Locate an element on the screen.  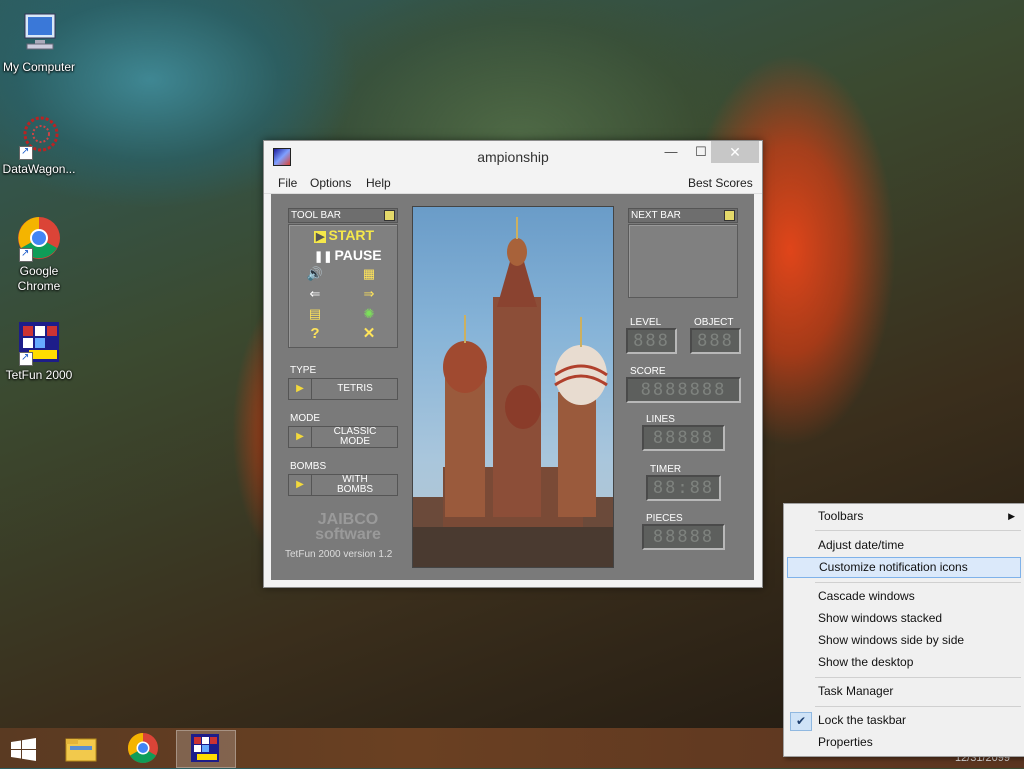
mode-selector: ▶ CLASSIC MODE is located at coordinates (343, 437).